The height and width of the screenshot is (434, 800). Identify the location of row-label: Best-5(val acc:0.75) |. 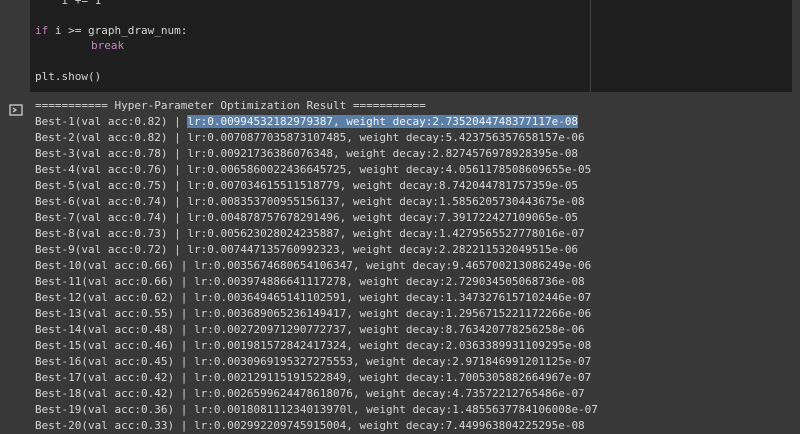
(111, 185).